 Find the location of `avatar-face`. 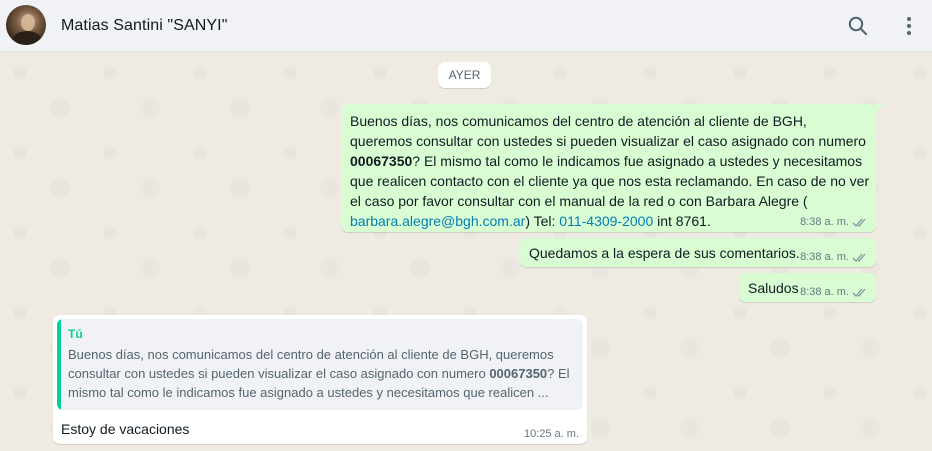

avatar-face is located at coordinates (28, 22).